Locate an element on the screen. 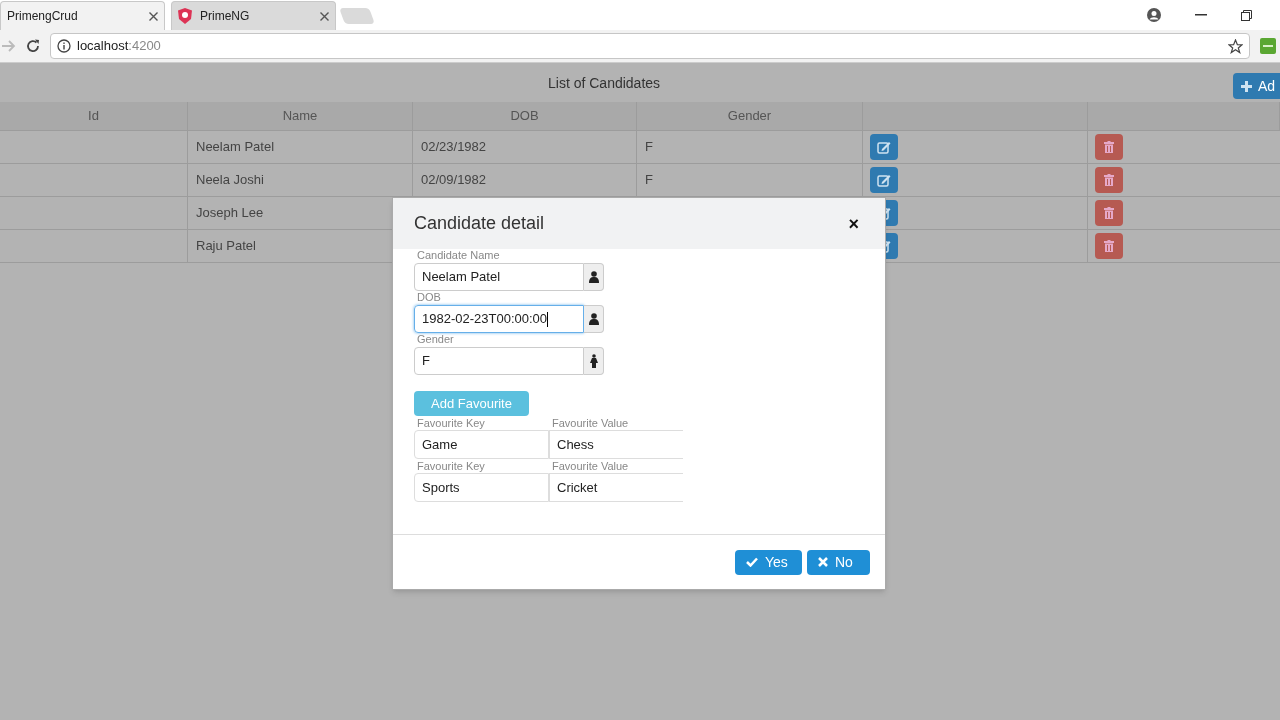 The width and height of the screenshot is (1280, 720). female-icon is located at coordinates (593, 361).